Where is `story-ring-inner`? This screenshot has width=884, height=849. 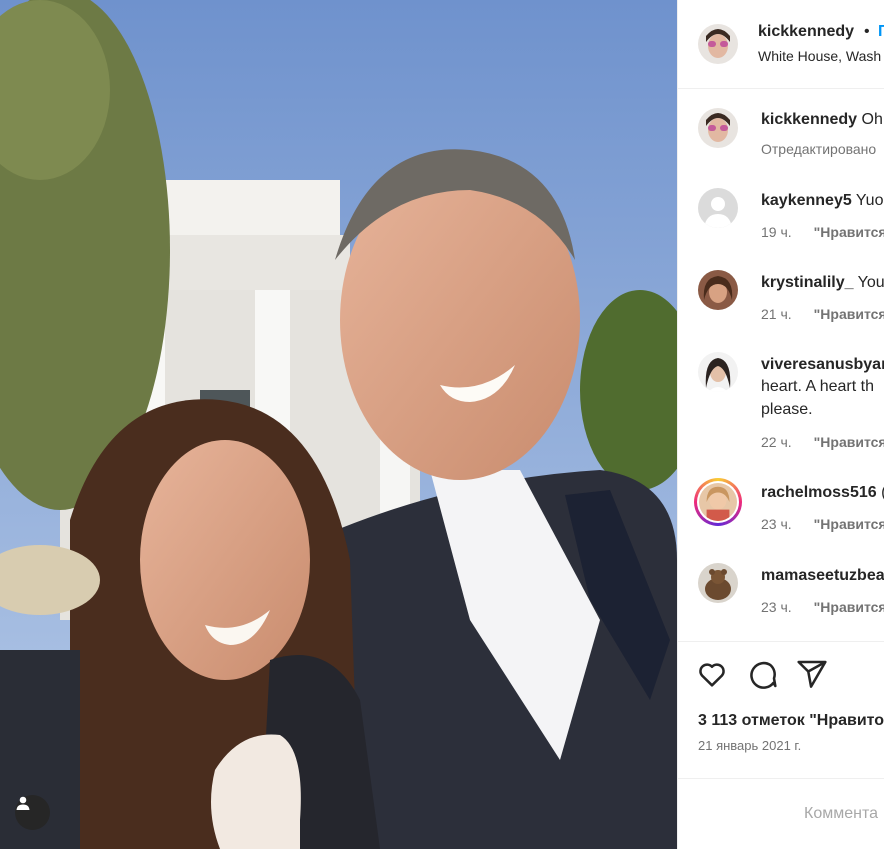 story-ring-inner is located at coordinates (718, 502).